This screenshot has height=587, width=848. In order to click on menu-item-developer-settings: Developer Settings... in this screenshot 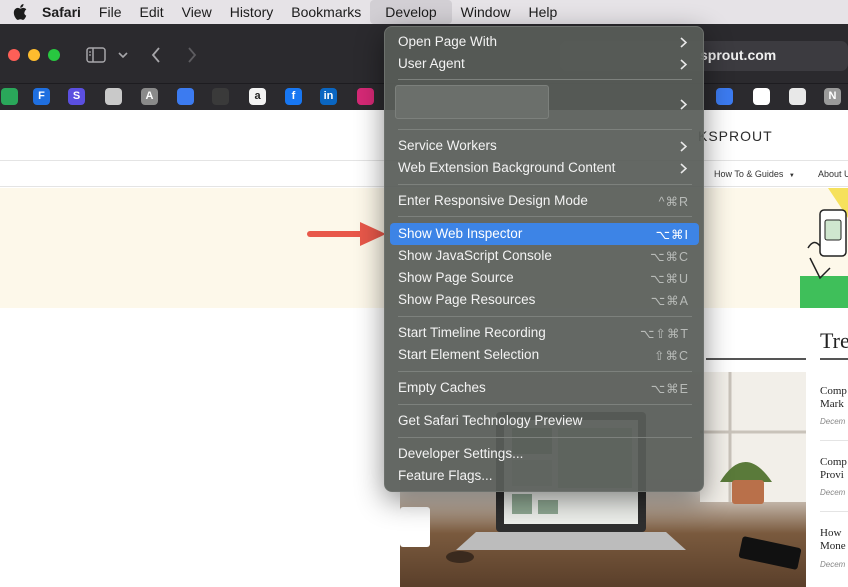, I will do `click(460, 453)`.